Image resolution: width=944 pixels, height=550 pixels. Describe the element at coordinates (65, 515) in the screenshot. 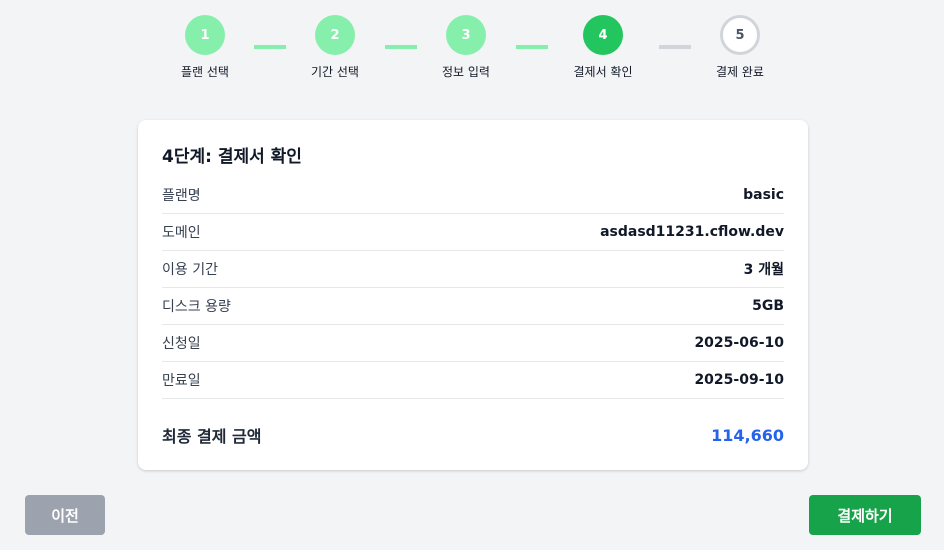

I see `previous-button: 이전` at that location.